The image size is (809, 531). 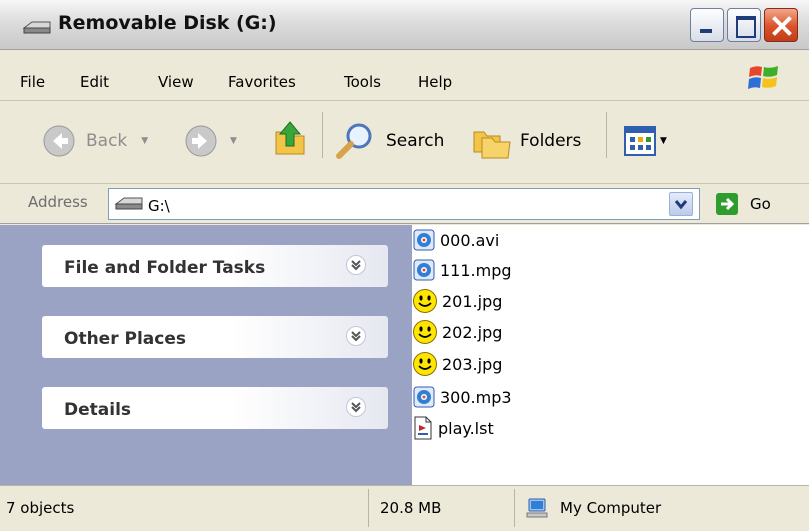 I want to click on back-dropdown-icon: ▼, so click(x=144, y=141).